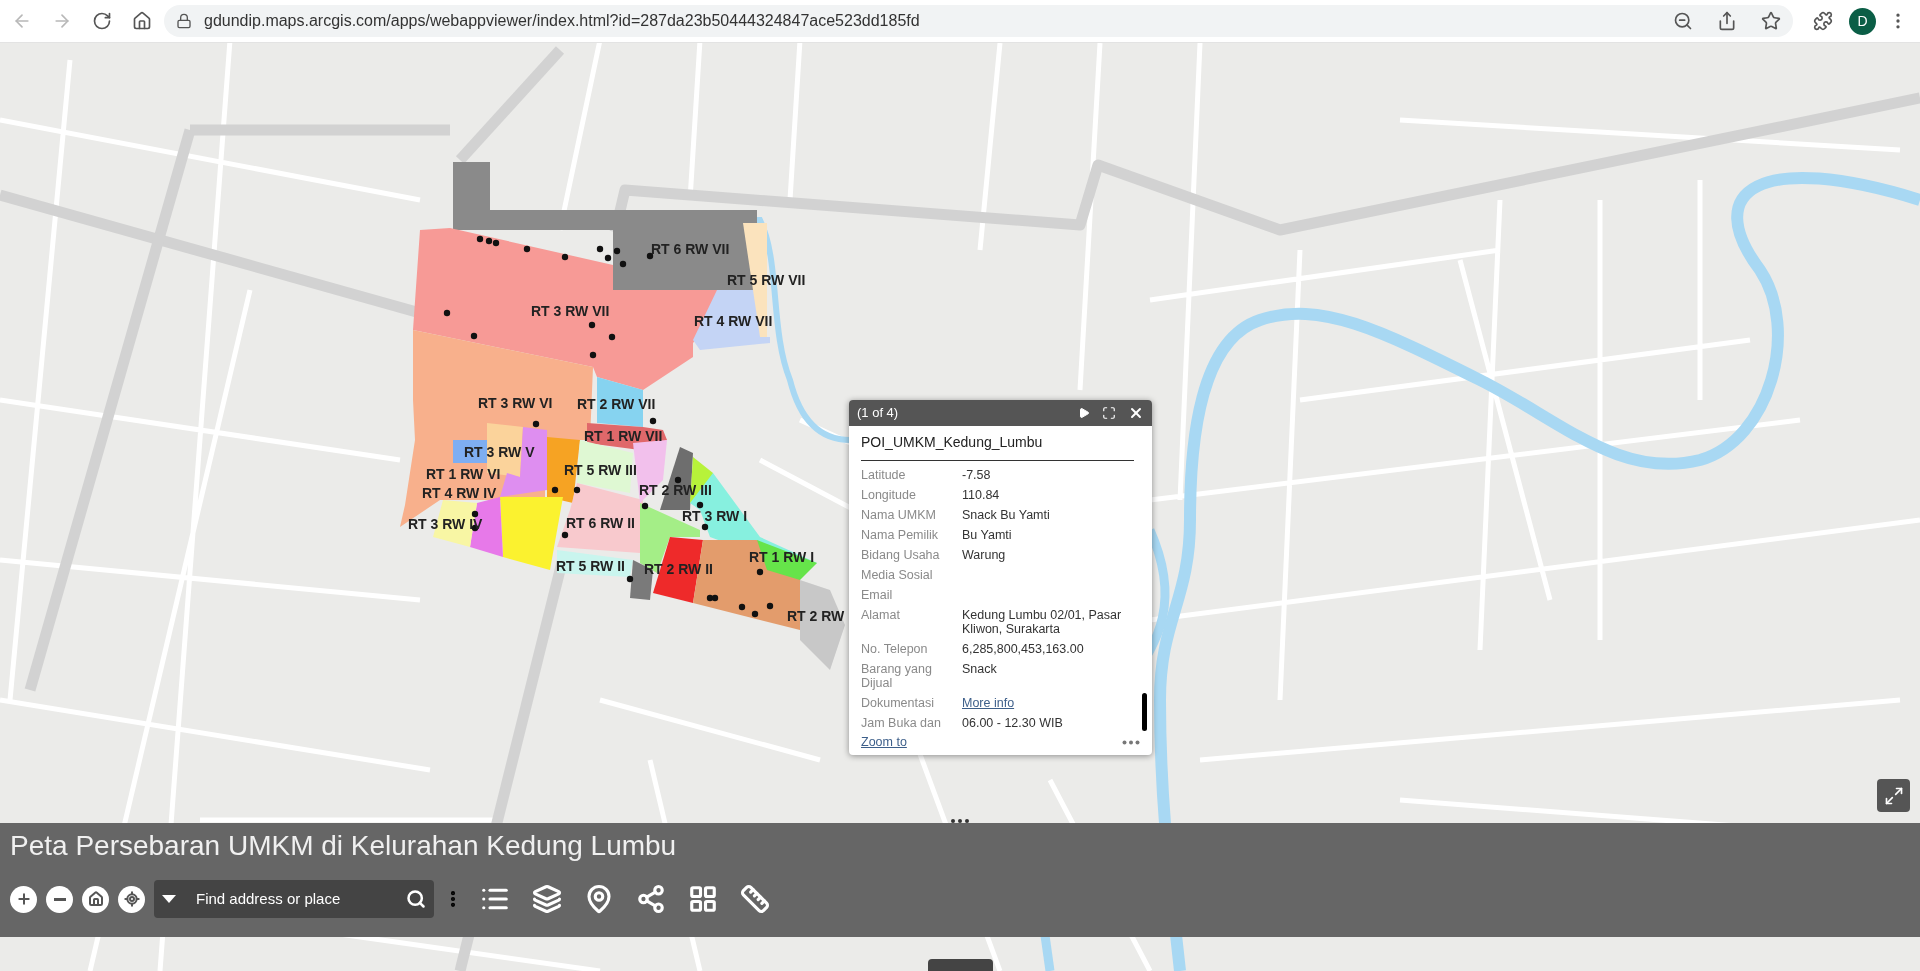  I want to click on field-label: Bidang Usaha, so click(901, 555).